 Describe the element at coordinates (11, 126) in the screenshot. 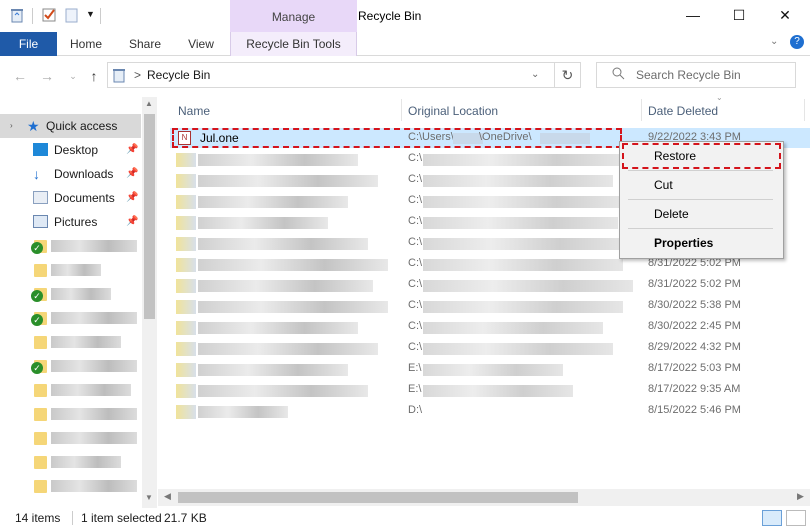

I see `chevron-down-icon: ›` at that location.